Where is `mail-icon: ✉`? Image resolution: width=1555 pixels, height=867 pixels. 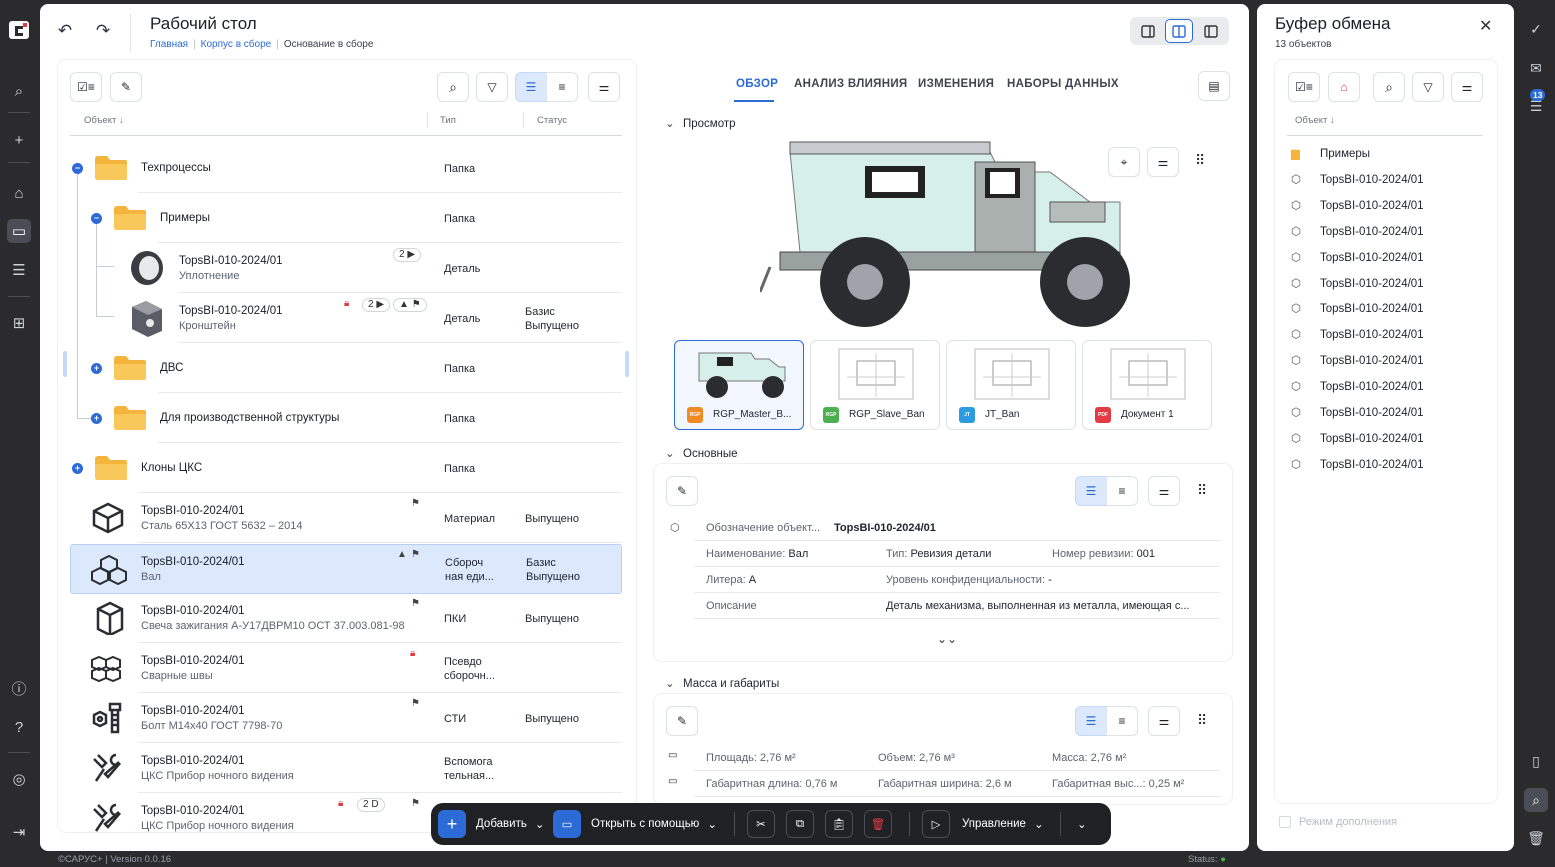 mail-icon: ✉ is located at coordinates (1536, 68).